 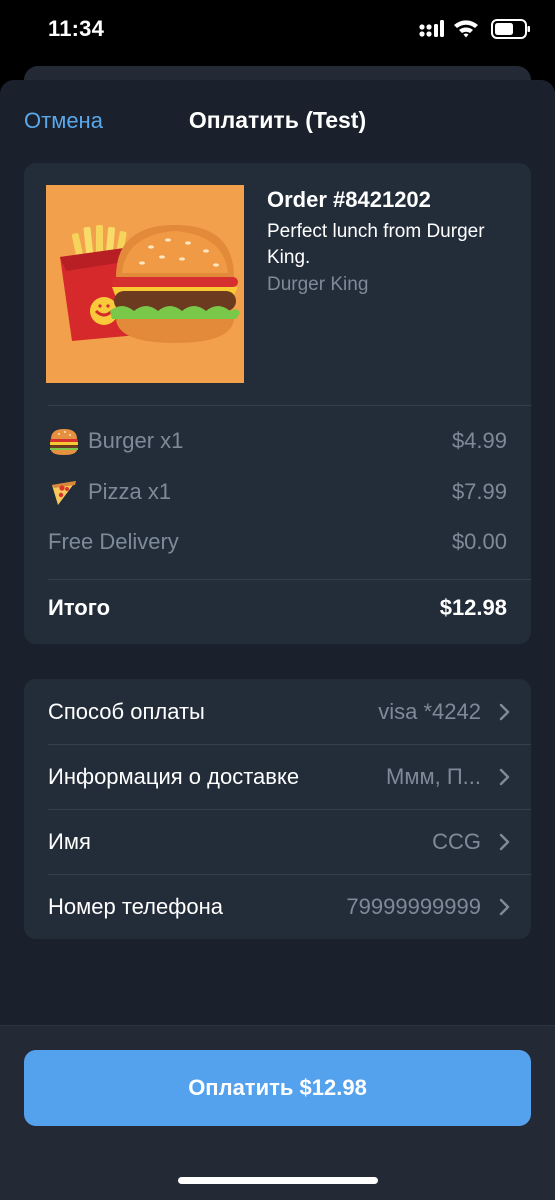 I want to click on payment-method-row: Способ оплаты visa *4242, so click(x=277, y=711).